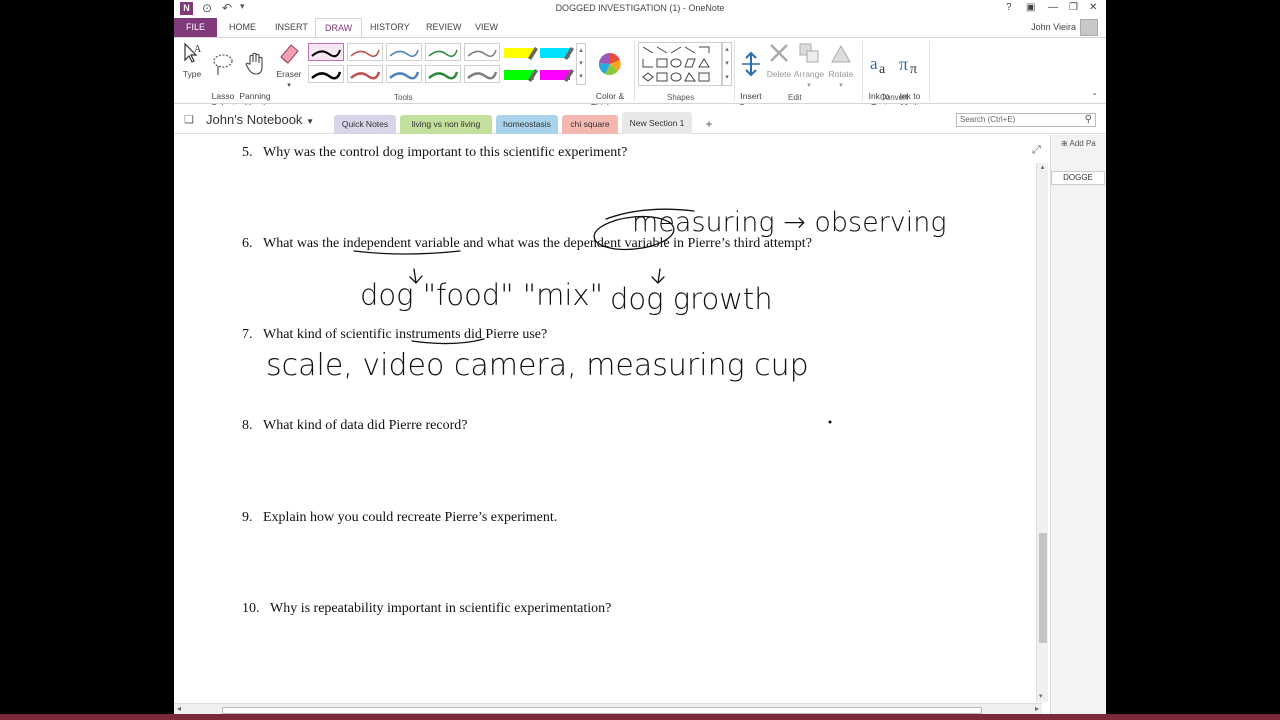  Describe the element at coordinates (1078, 143) in the screenshot. I see `add-page-button: ⊕ Add Pa` at that location.